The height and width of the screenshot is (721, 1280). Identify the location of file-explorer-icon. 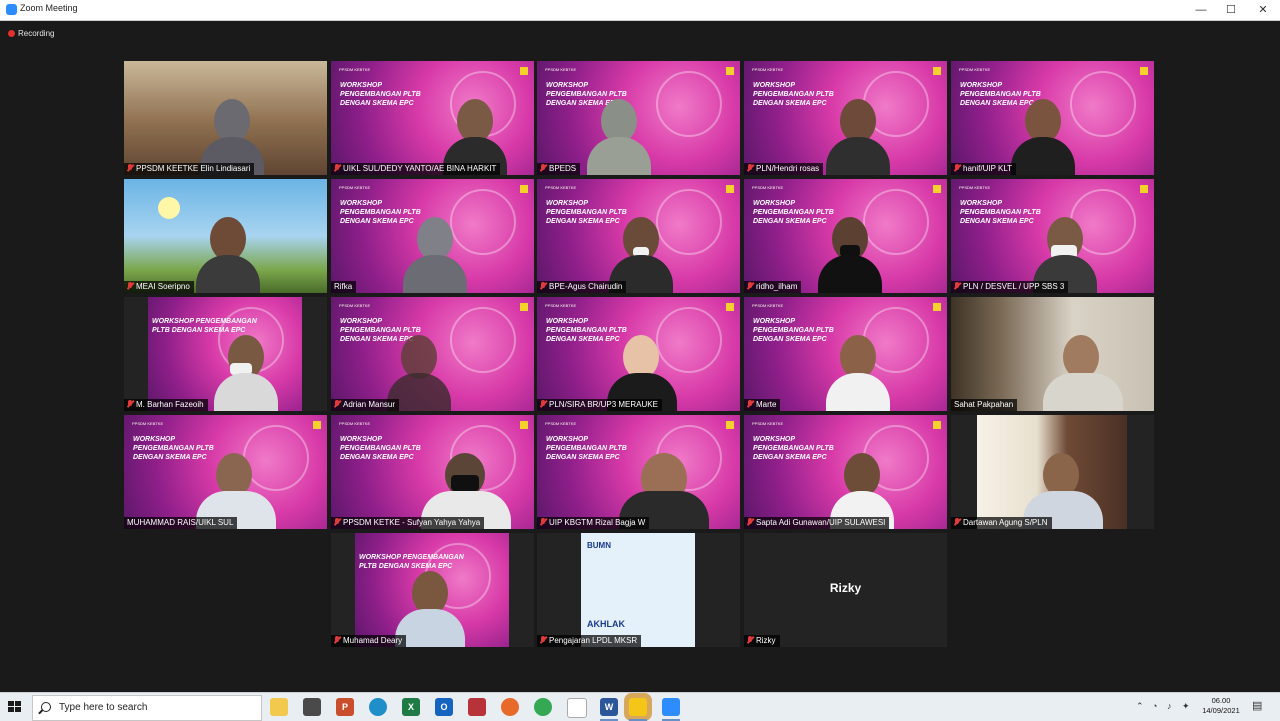
(279, 707).